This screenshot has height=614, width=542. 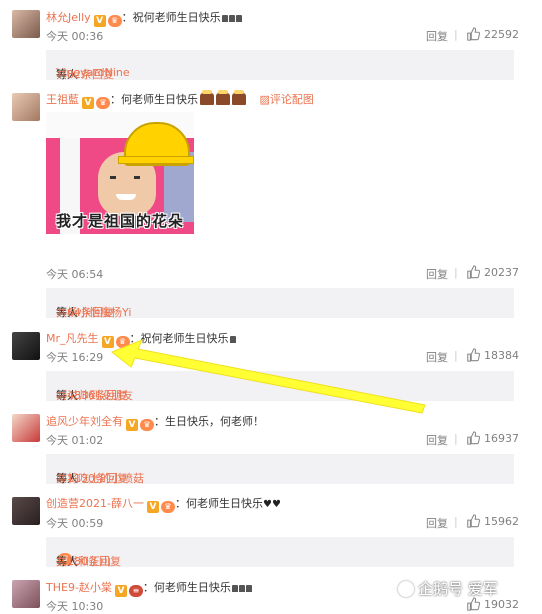 What do you see at coordinates (448, 588) in the screenshot?
I see `watermark: 企鹅号 爱军` at bounding box center [448, 588].